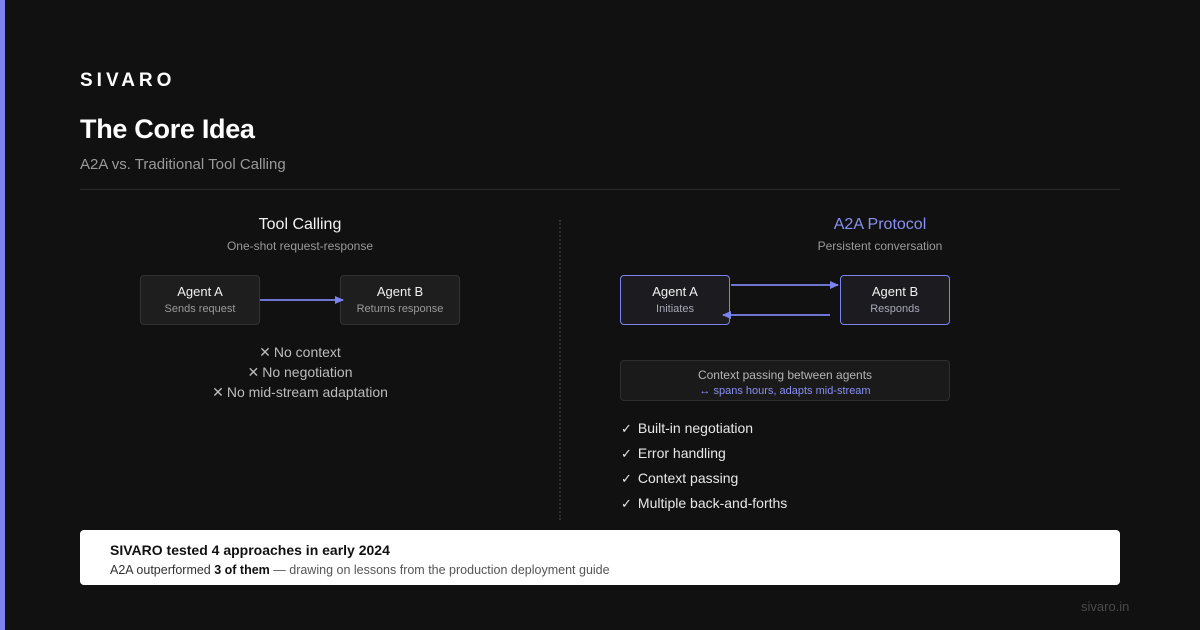 The width and height of the screenshot is (1200, 630). Describe the element at coordinates (895, 300) in the screenshot. I see `a2a-agent-b: Agent B Responds` at that location.